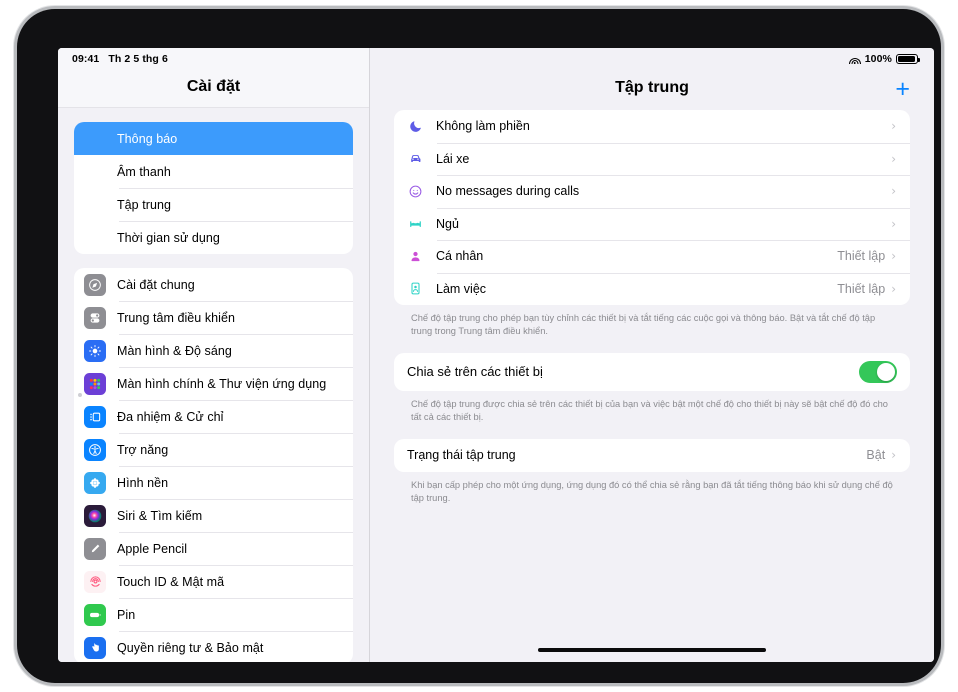 The height and width of the screenshot is (692, 958). Describe the element at coordinates (213, 548) in the screenshot. I see `sidebar-item-apple-pencil: Apple Pencil` at that location.